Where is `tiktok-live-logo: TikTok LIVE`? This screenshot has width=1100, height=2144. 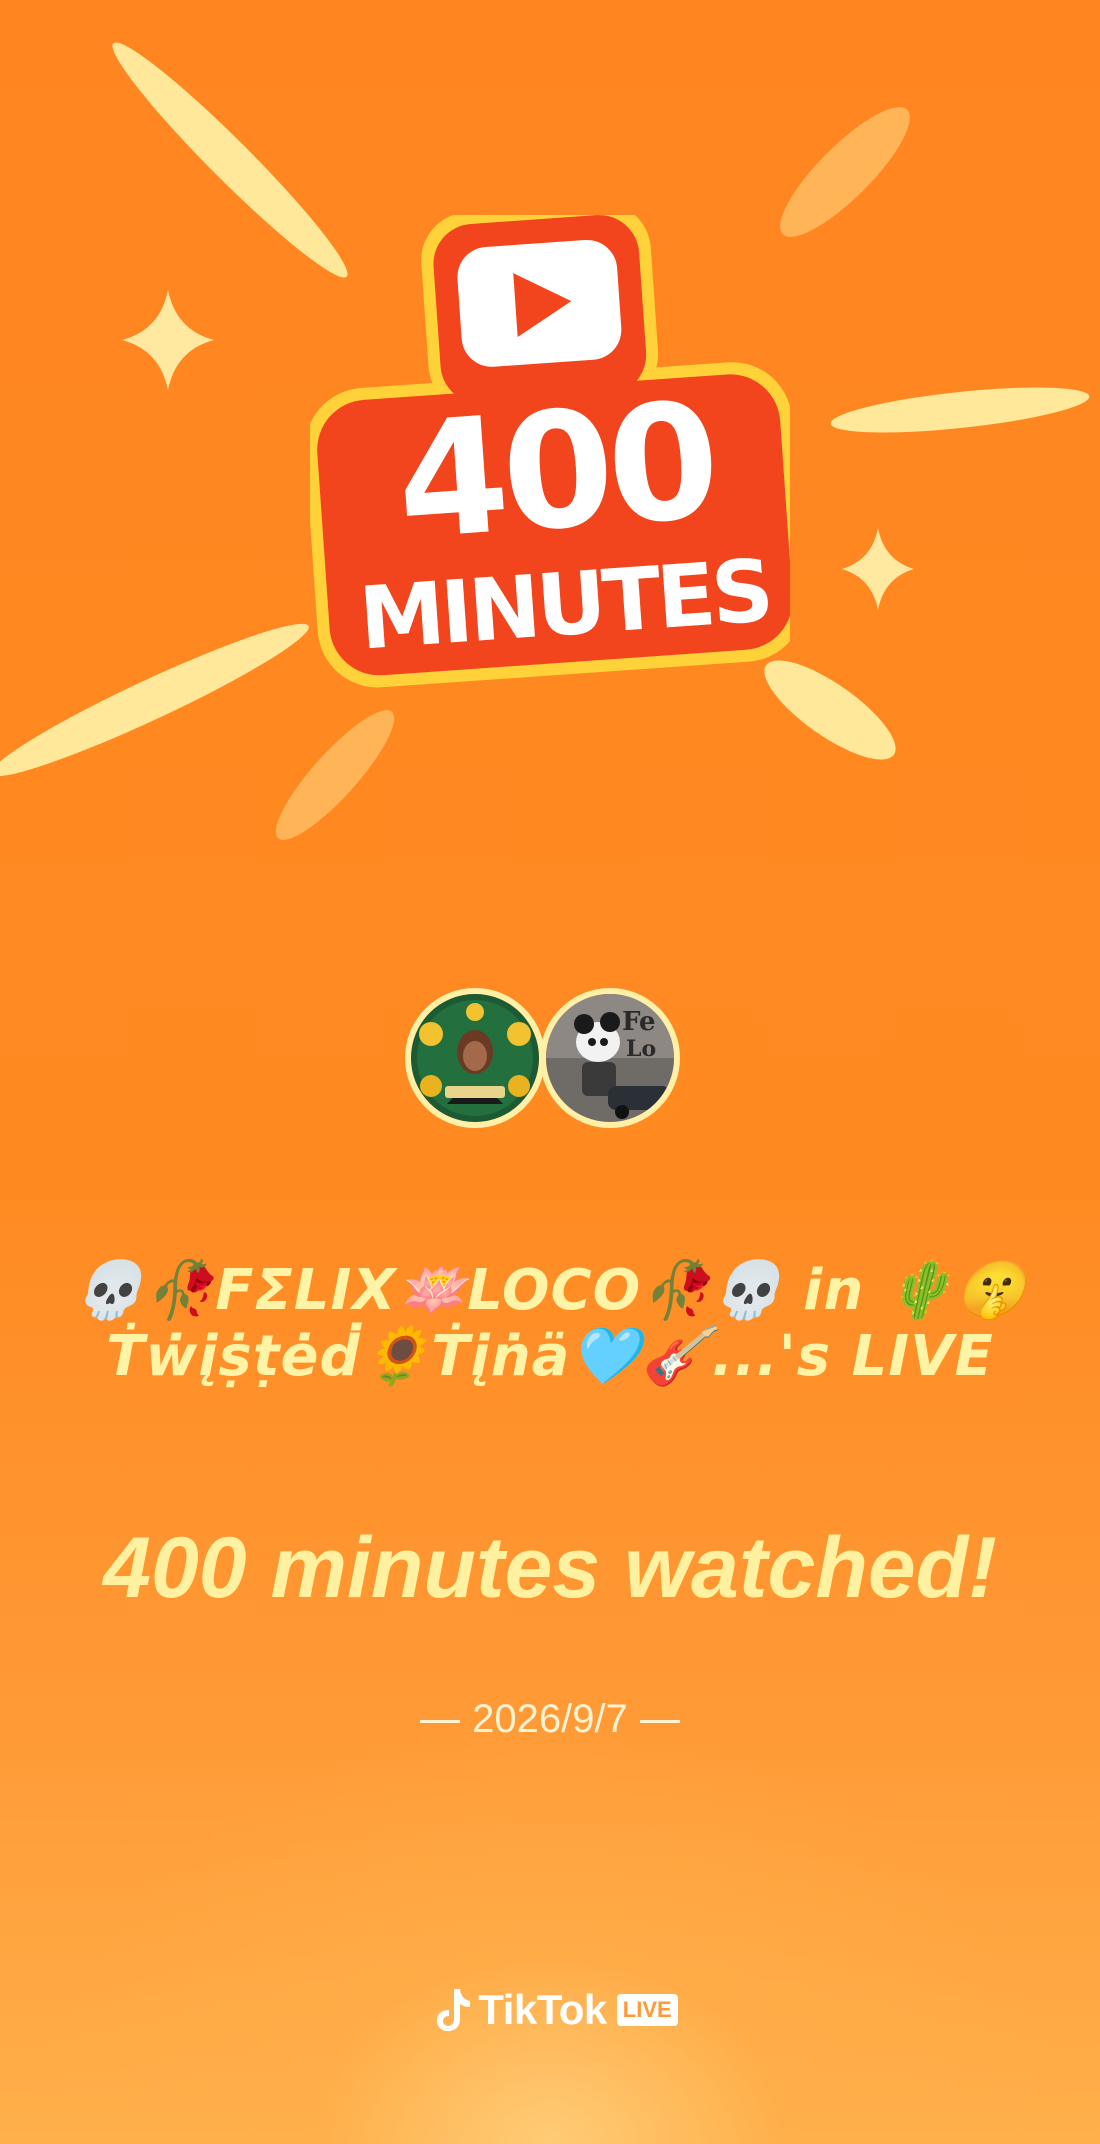 tiktok-live-logo: TikTok LIVE is located at coordinates (555, 2010).